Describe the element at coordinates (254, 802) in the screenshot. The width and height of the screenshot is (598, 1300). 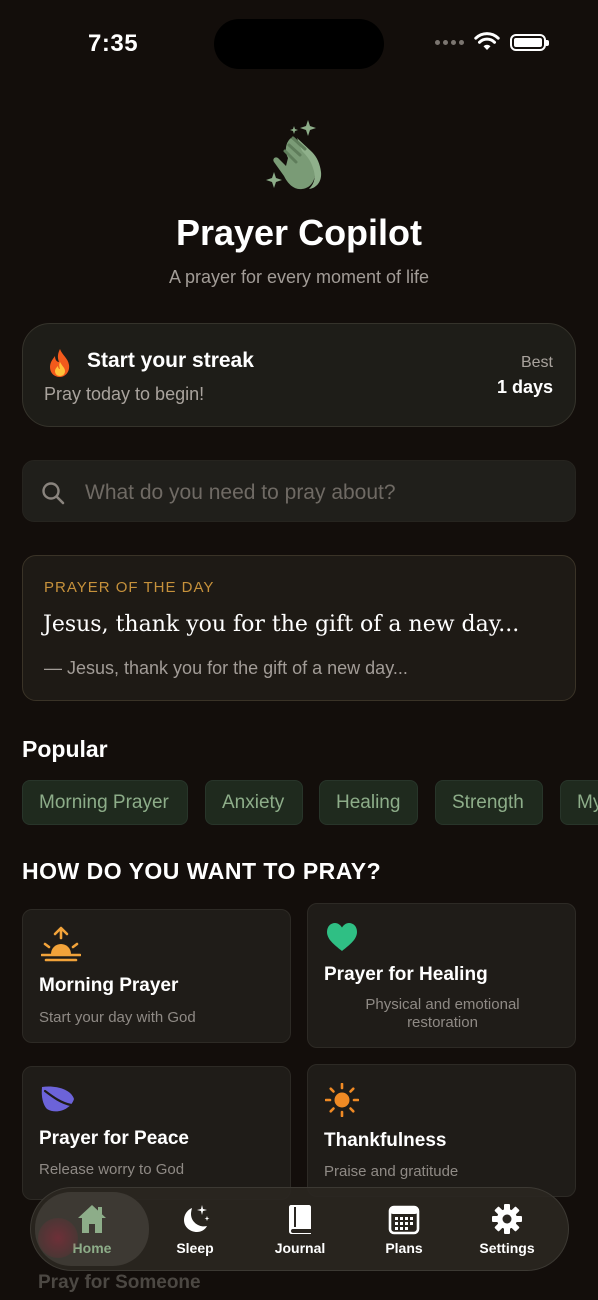
I see `chip-anxiety: Anxiety` at that location.